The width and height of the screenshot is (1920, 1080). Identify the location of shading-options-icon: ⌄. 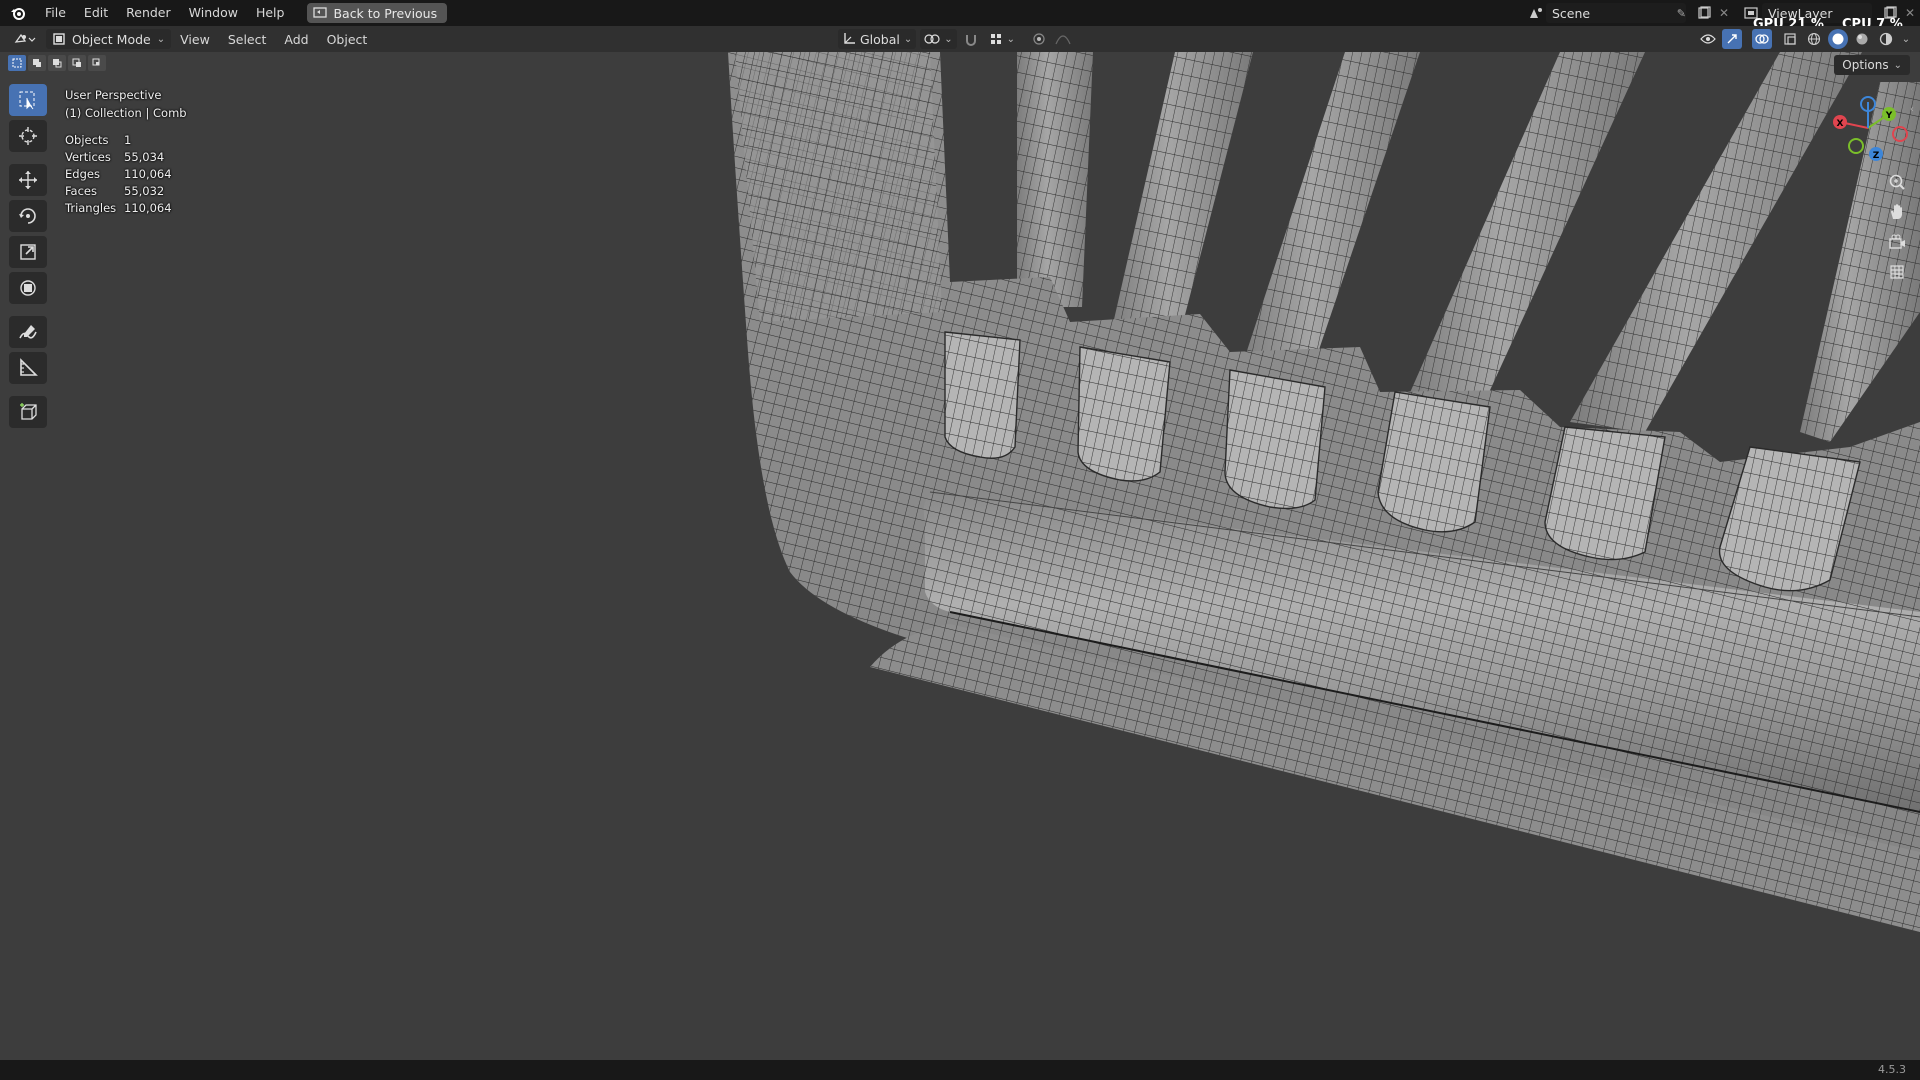
(1906, 39).